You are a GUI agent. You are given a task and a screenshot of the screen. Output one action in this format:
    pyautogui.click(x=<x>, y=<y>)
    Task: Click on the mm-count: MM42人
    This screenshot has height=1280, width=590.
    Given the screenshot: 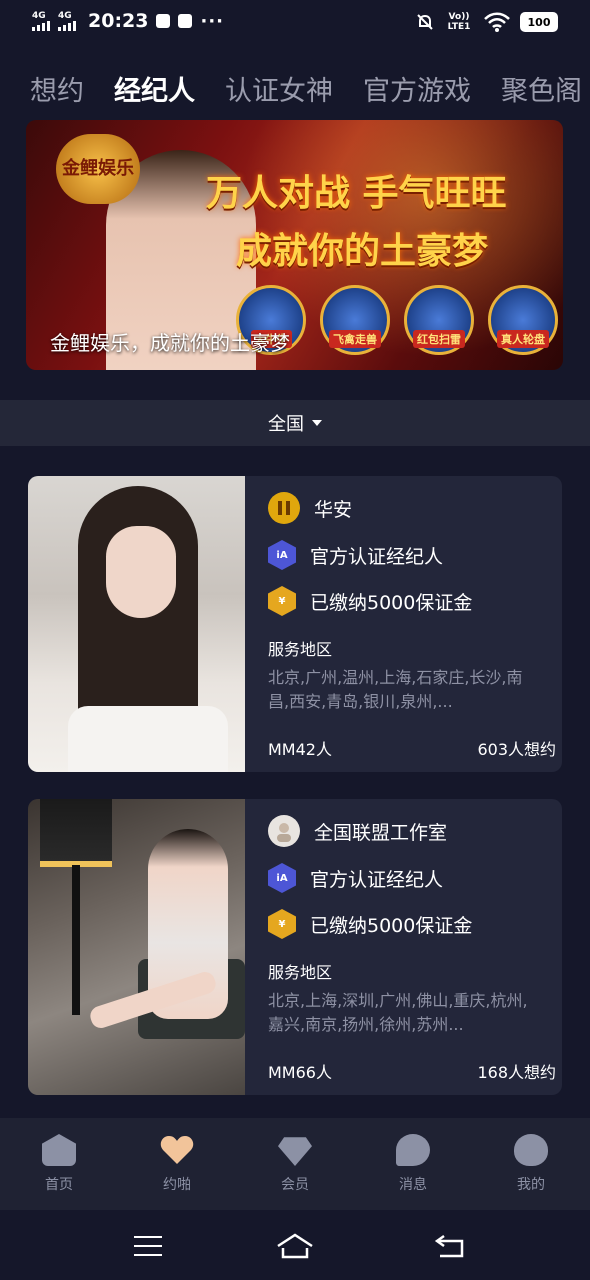 What is the action you would take?
    pyautogui.click(x=300, y=749)
    